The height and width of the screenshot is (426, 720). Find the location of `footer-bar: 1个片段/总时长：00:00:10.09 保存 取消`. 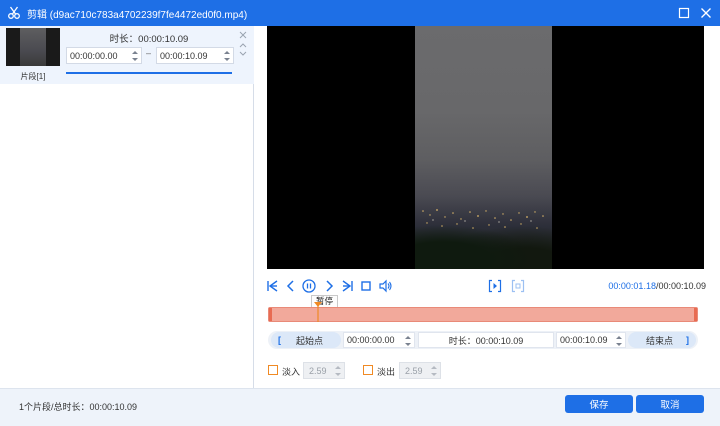

footer-bar: 1个片段/总时长：00:00:10.09 保存 取消 is located at coordinates (360, 407).